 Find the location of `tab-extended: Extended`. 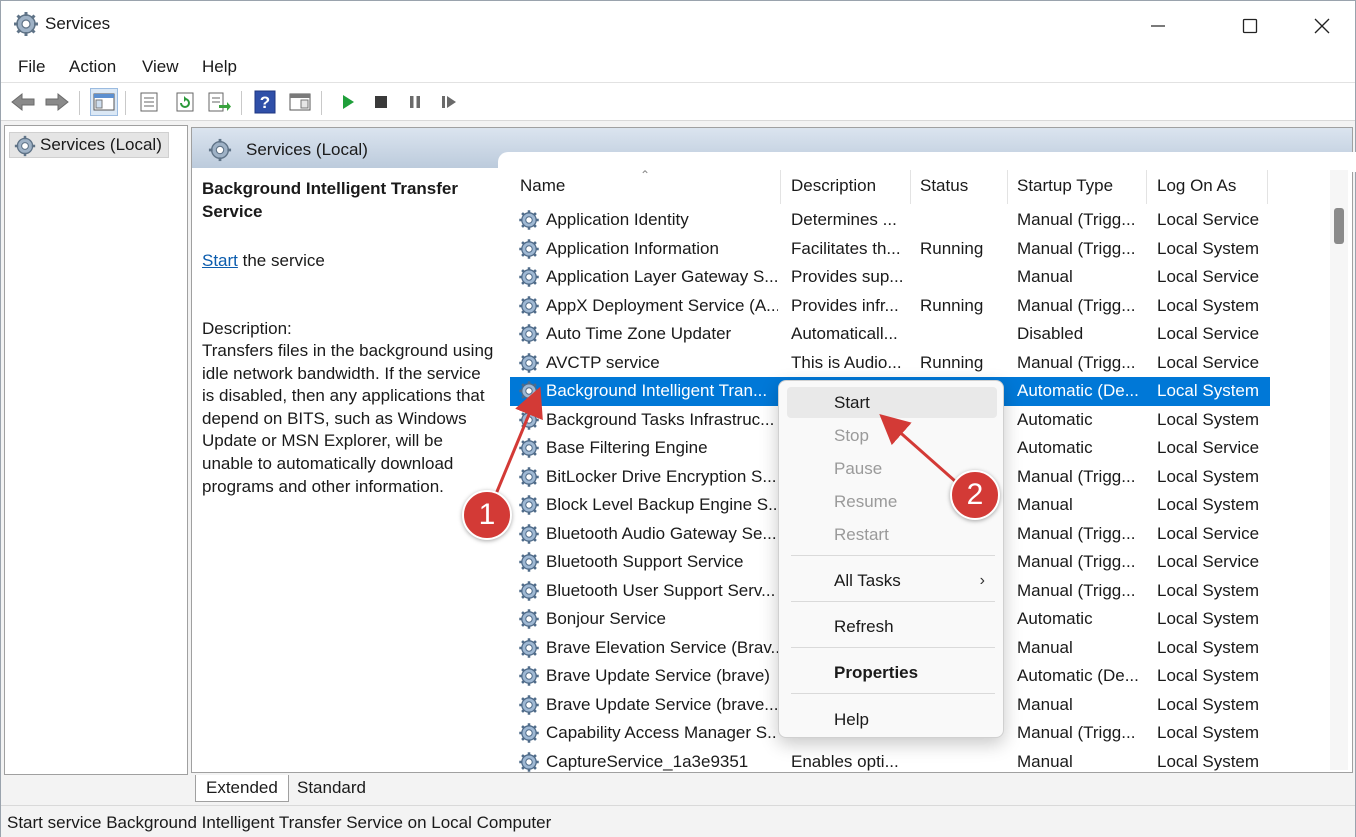

tab-extended: Extended is located at coordinates (242, 788).